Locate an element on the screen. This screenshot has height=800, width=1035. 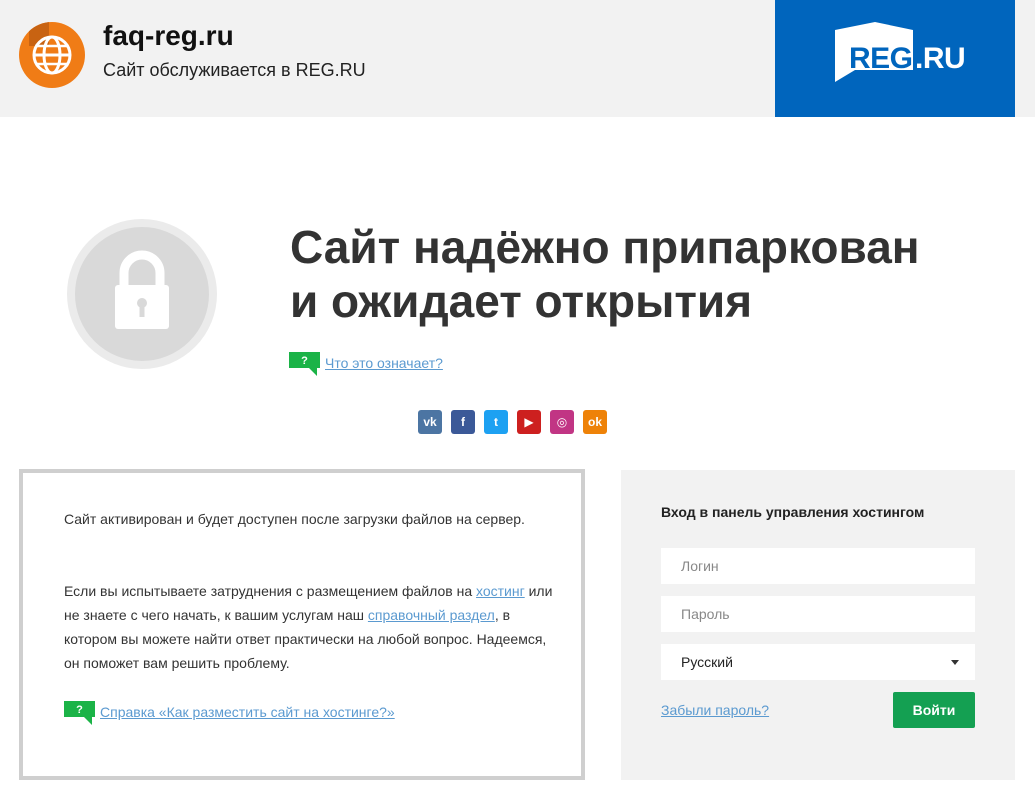
twitter-icon: t is located at coordinates (496, 422).